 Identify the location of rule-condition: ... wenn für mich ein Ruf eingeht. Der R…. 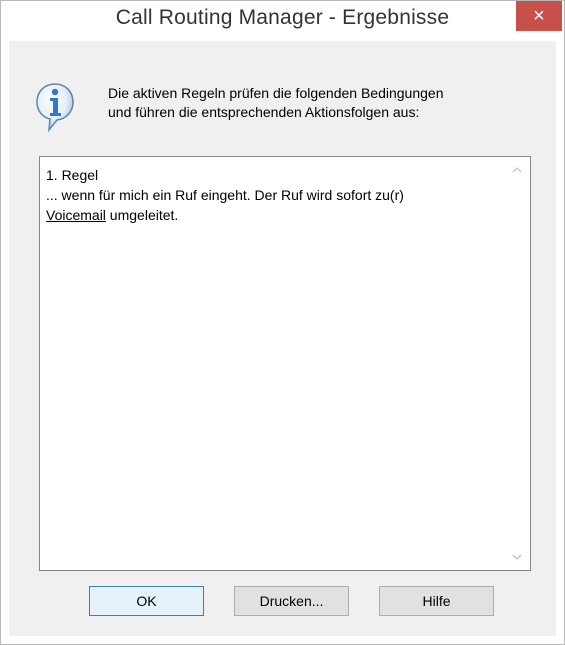
(225, 195).